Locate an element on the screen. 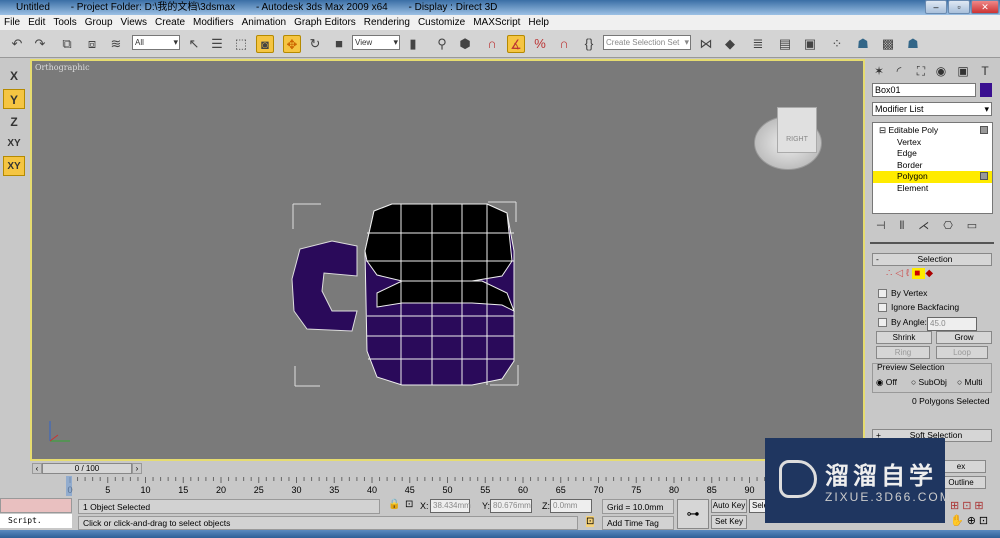 The image size is (1000, 538). menu-graph-editors: Graph Editors is located at coordinates (325, 22).